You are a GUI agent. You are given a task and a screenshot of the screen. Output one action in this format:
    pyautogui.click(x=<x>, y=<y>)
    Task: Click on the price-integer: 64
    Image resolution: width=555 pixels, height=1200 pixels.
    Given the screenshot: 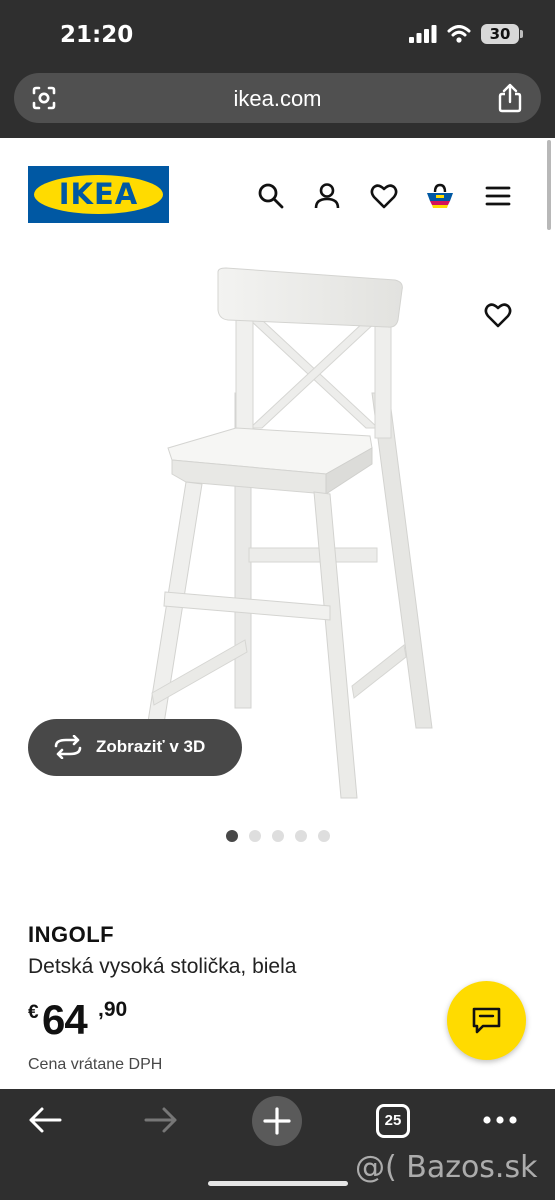 What is the action you would take?
    pyautogui.click(x=65, y=1019)
    